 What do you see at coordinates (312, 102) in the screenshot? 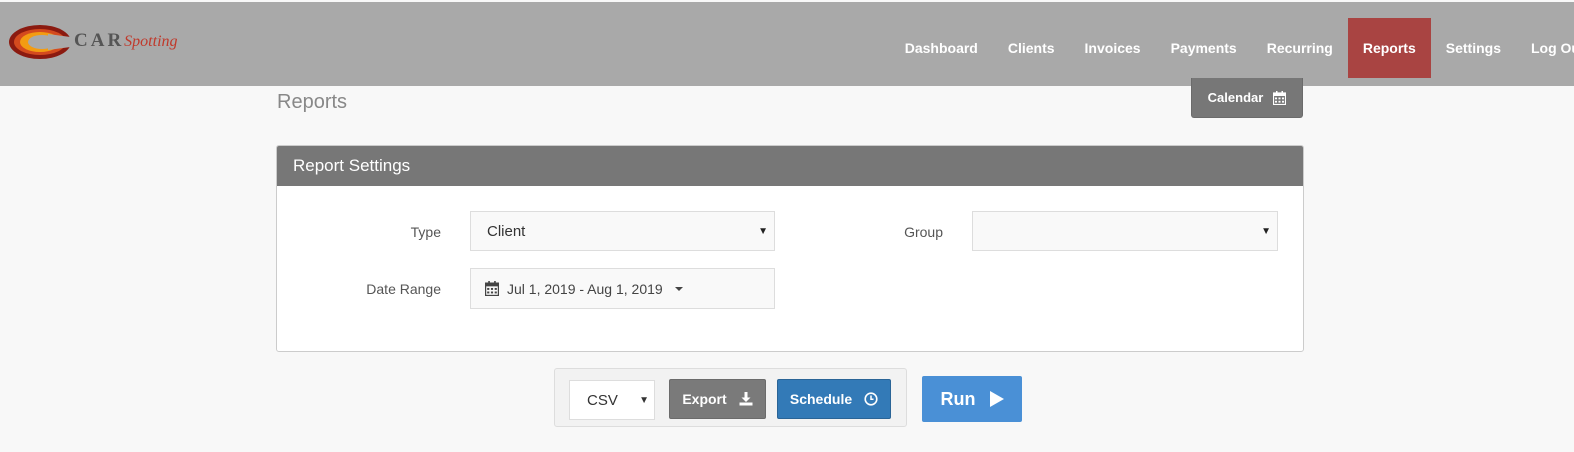
I see `page-title: Reports` at bounding box center [312, 102].